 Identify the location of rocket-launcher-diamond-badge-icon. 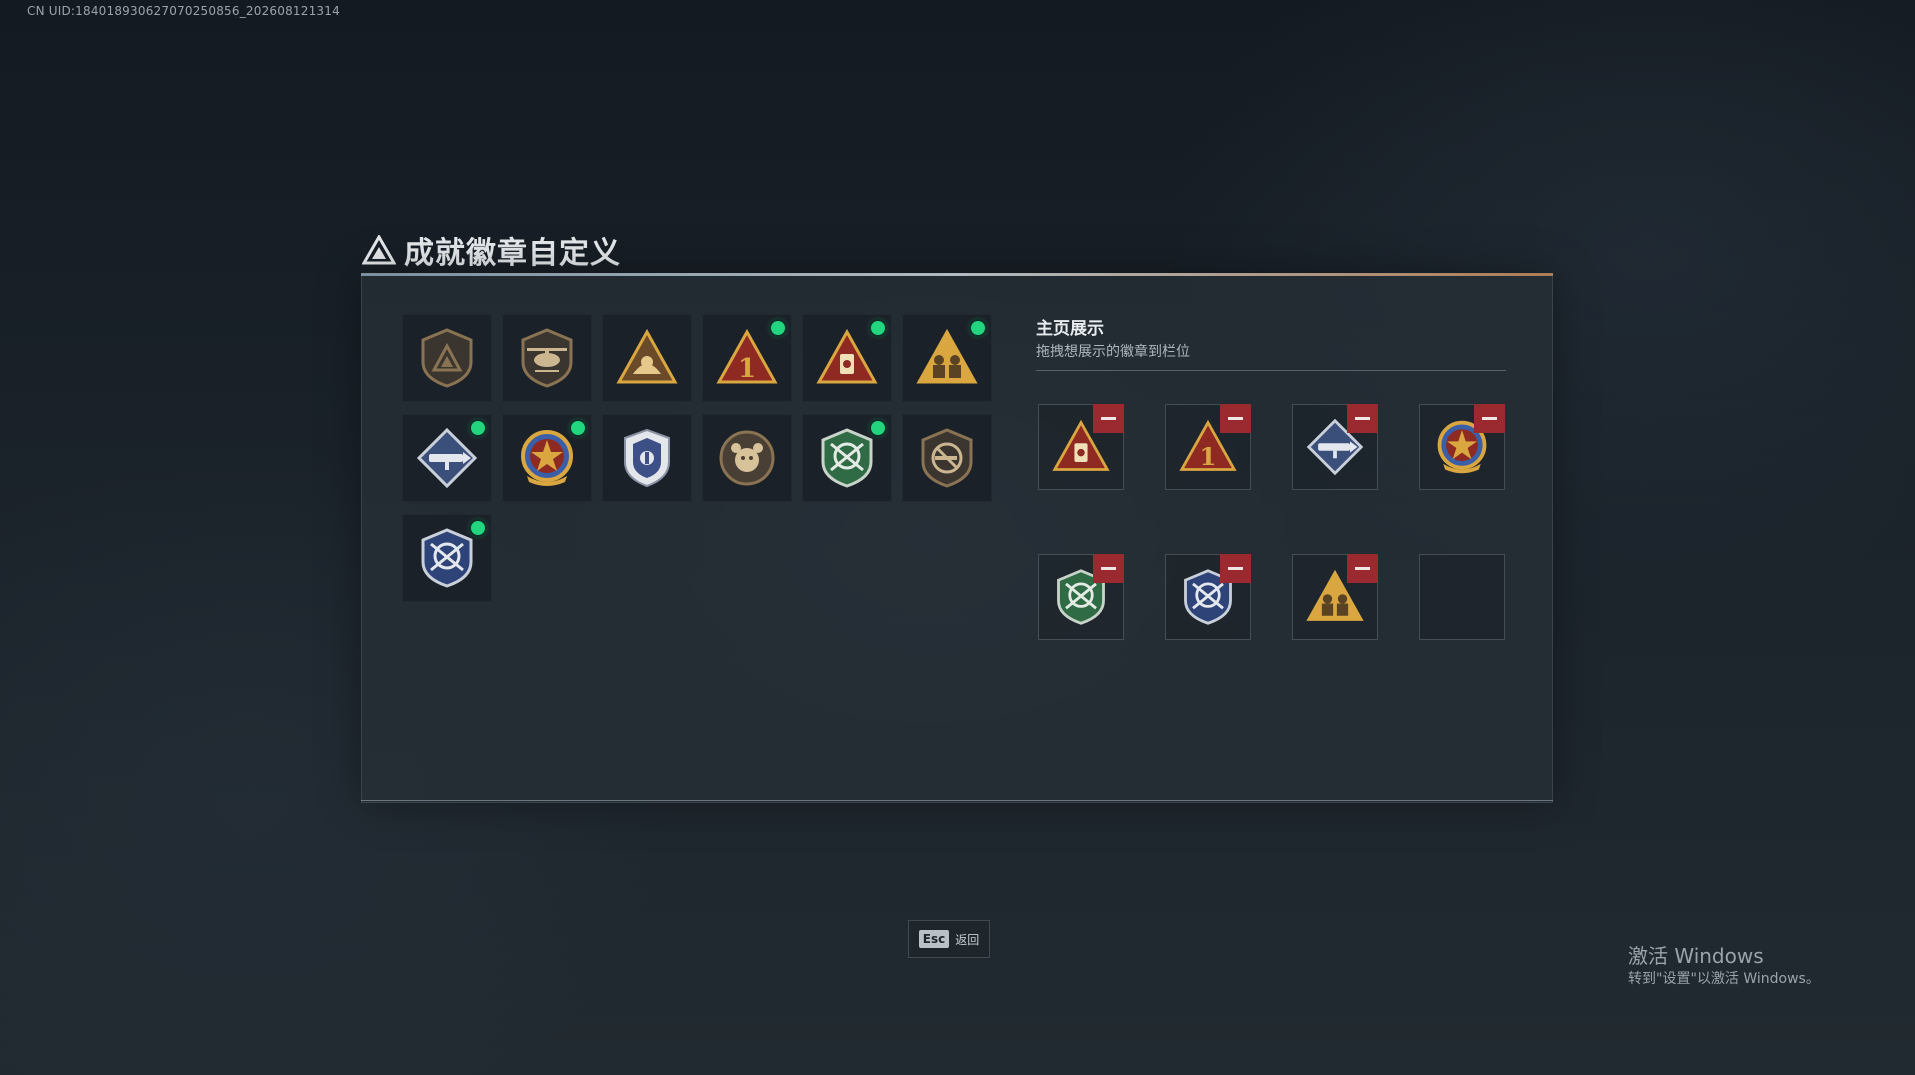
(447, 458).